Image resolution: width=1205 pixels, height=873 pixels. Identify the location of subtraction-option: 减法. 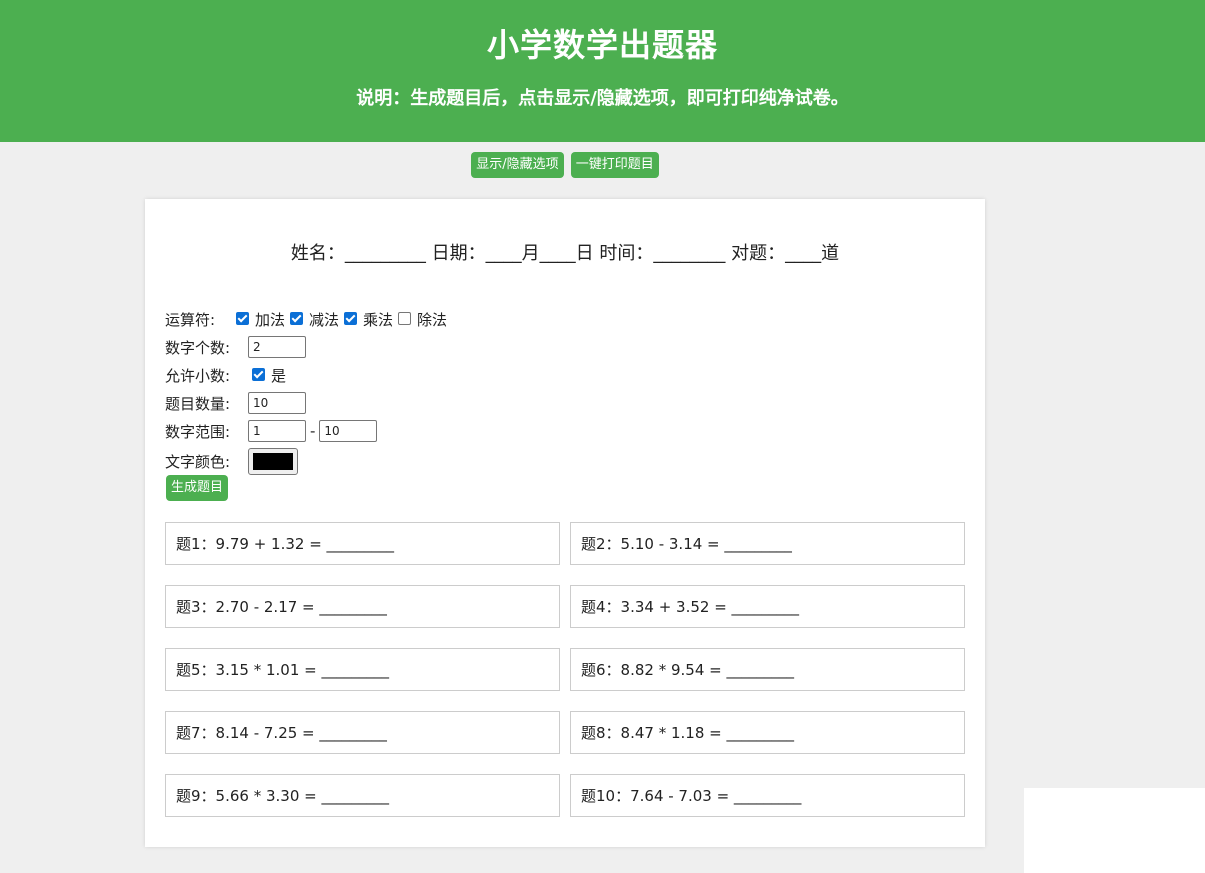
(314, 319).